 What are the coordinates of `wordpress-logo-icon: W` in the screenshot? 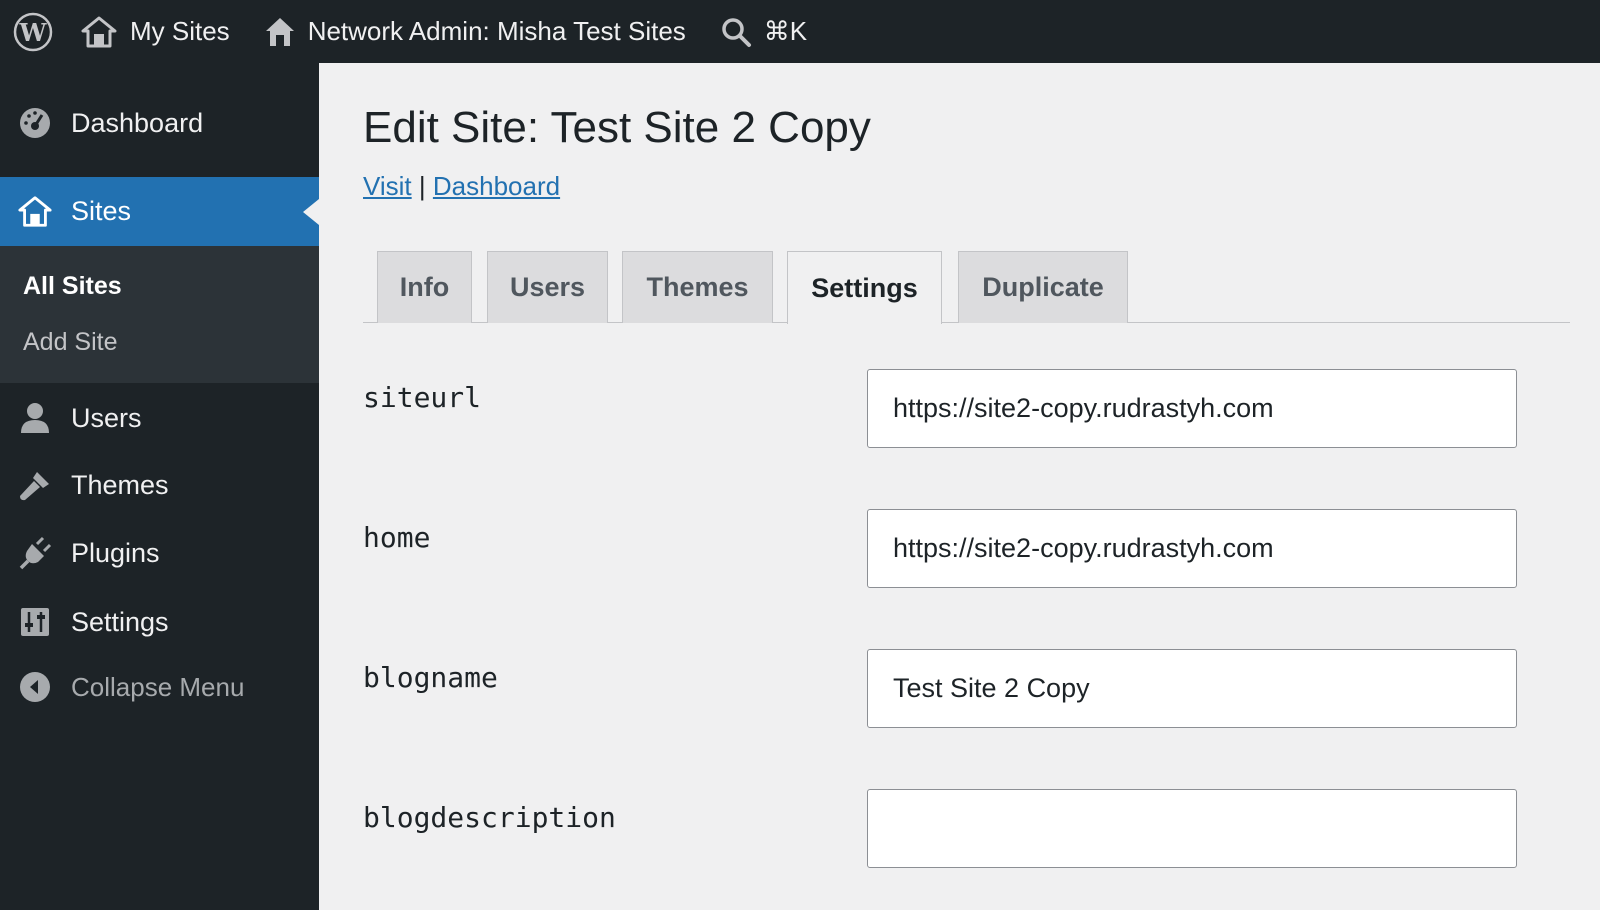 It's located at (33, 31).